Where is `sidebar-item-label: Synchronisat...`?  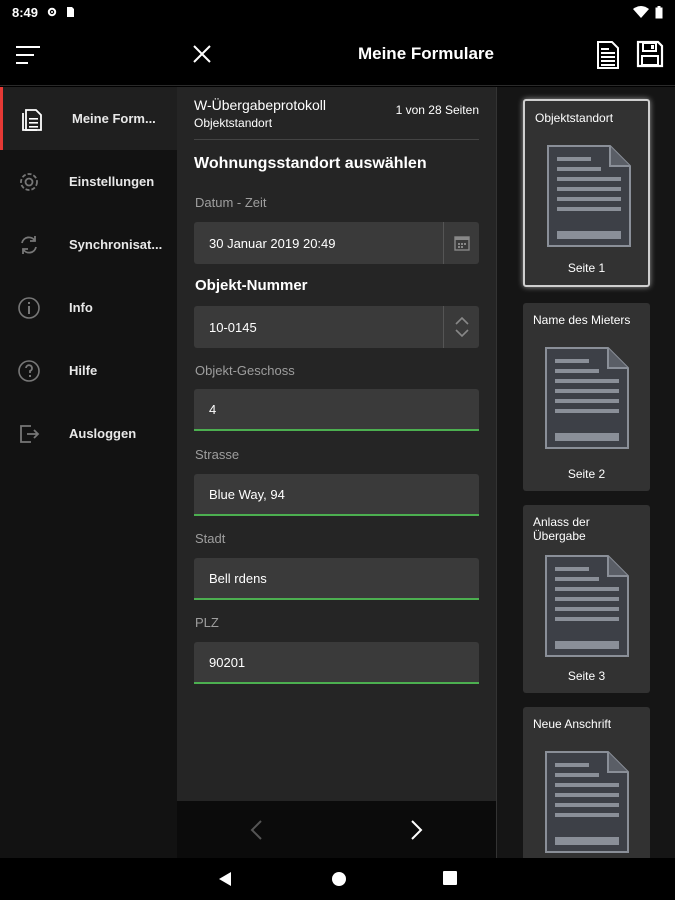 sidebar-item-label: Synchronisat... is located at coordinates (116, 244).